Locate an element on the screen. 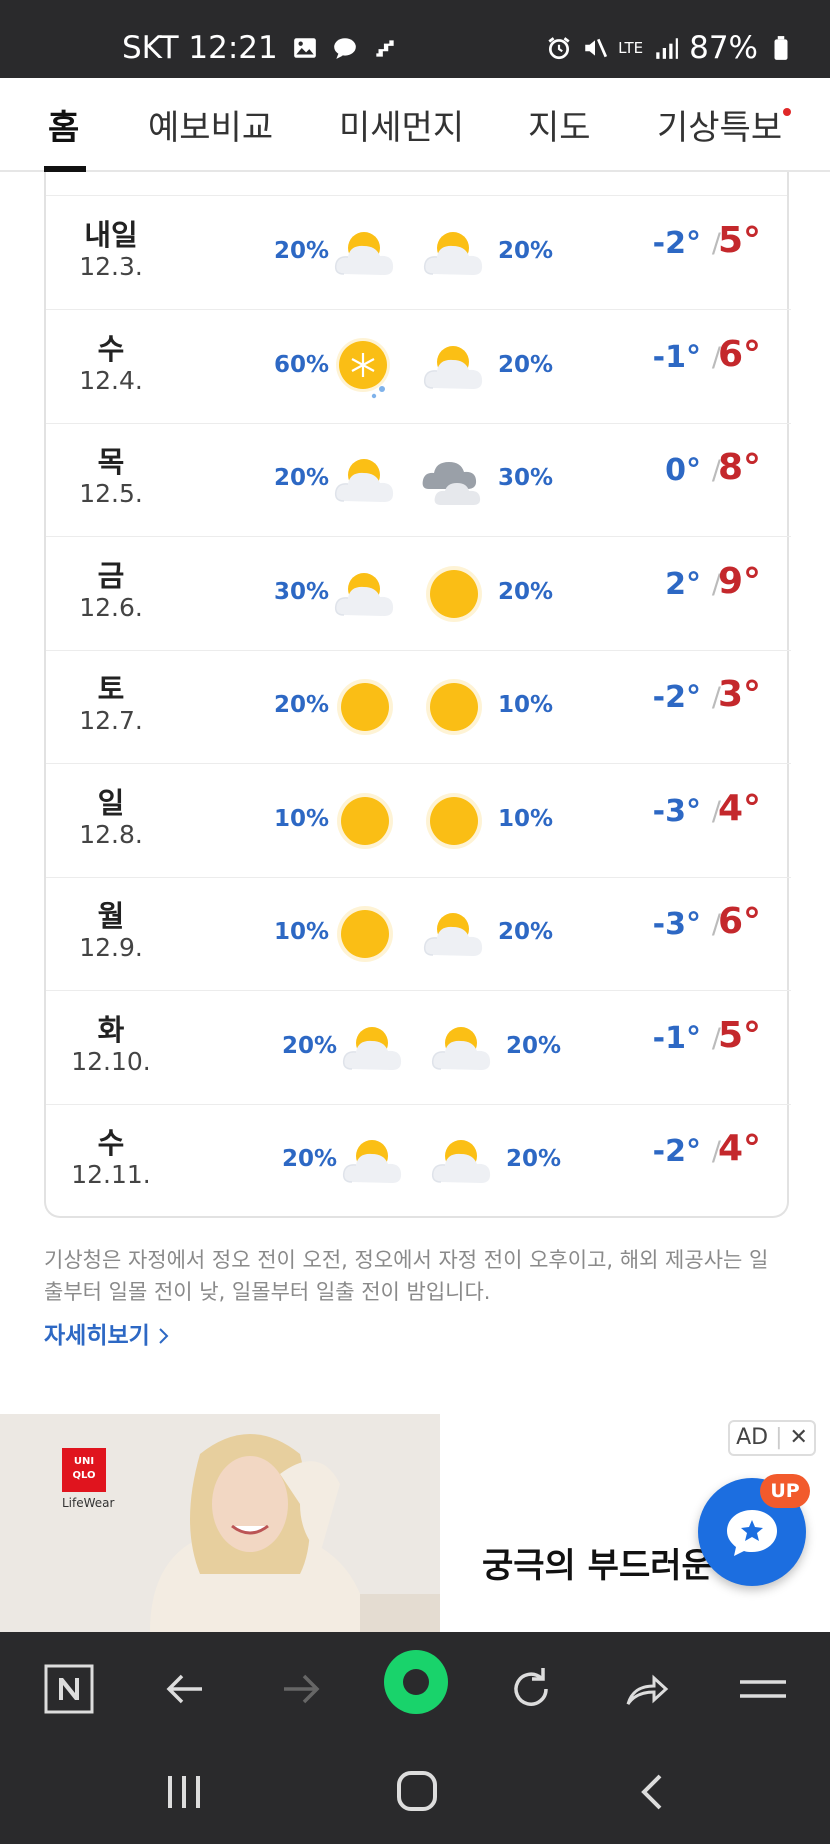 The image size is (830, 1844). cloudy-icon is located at coordinates (454, 480).